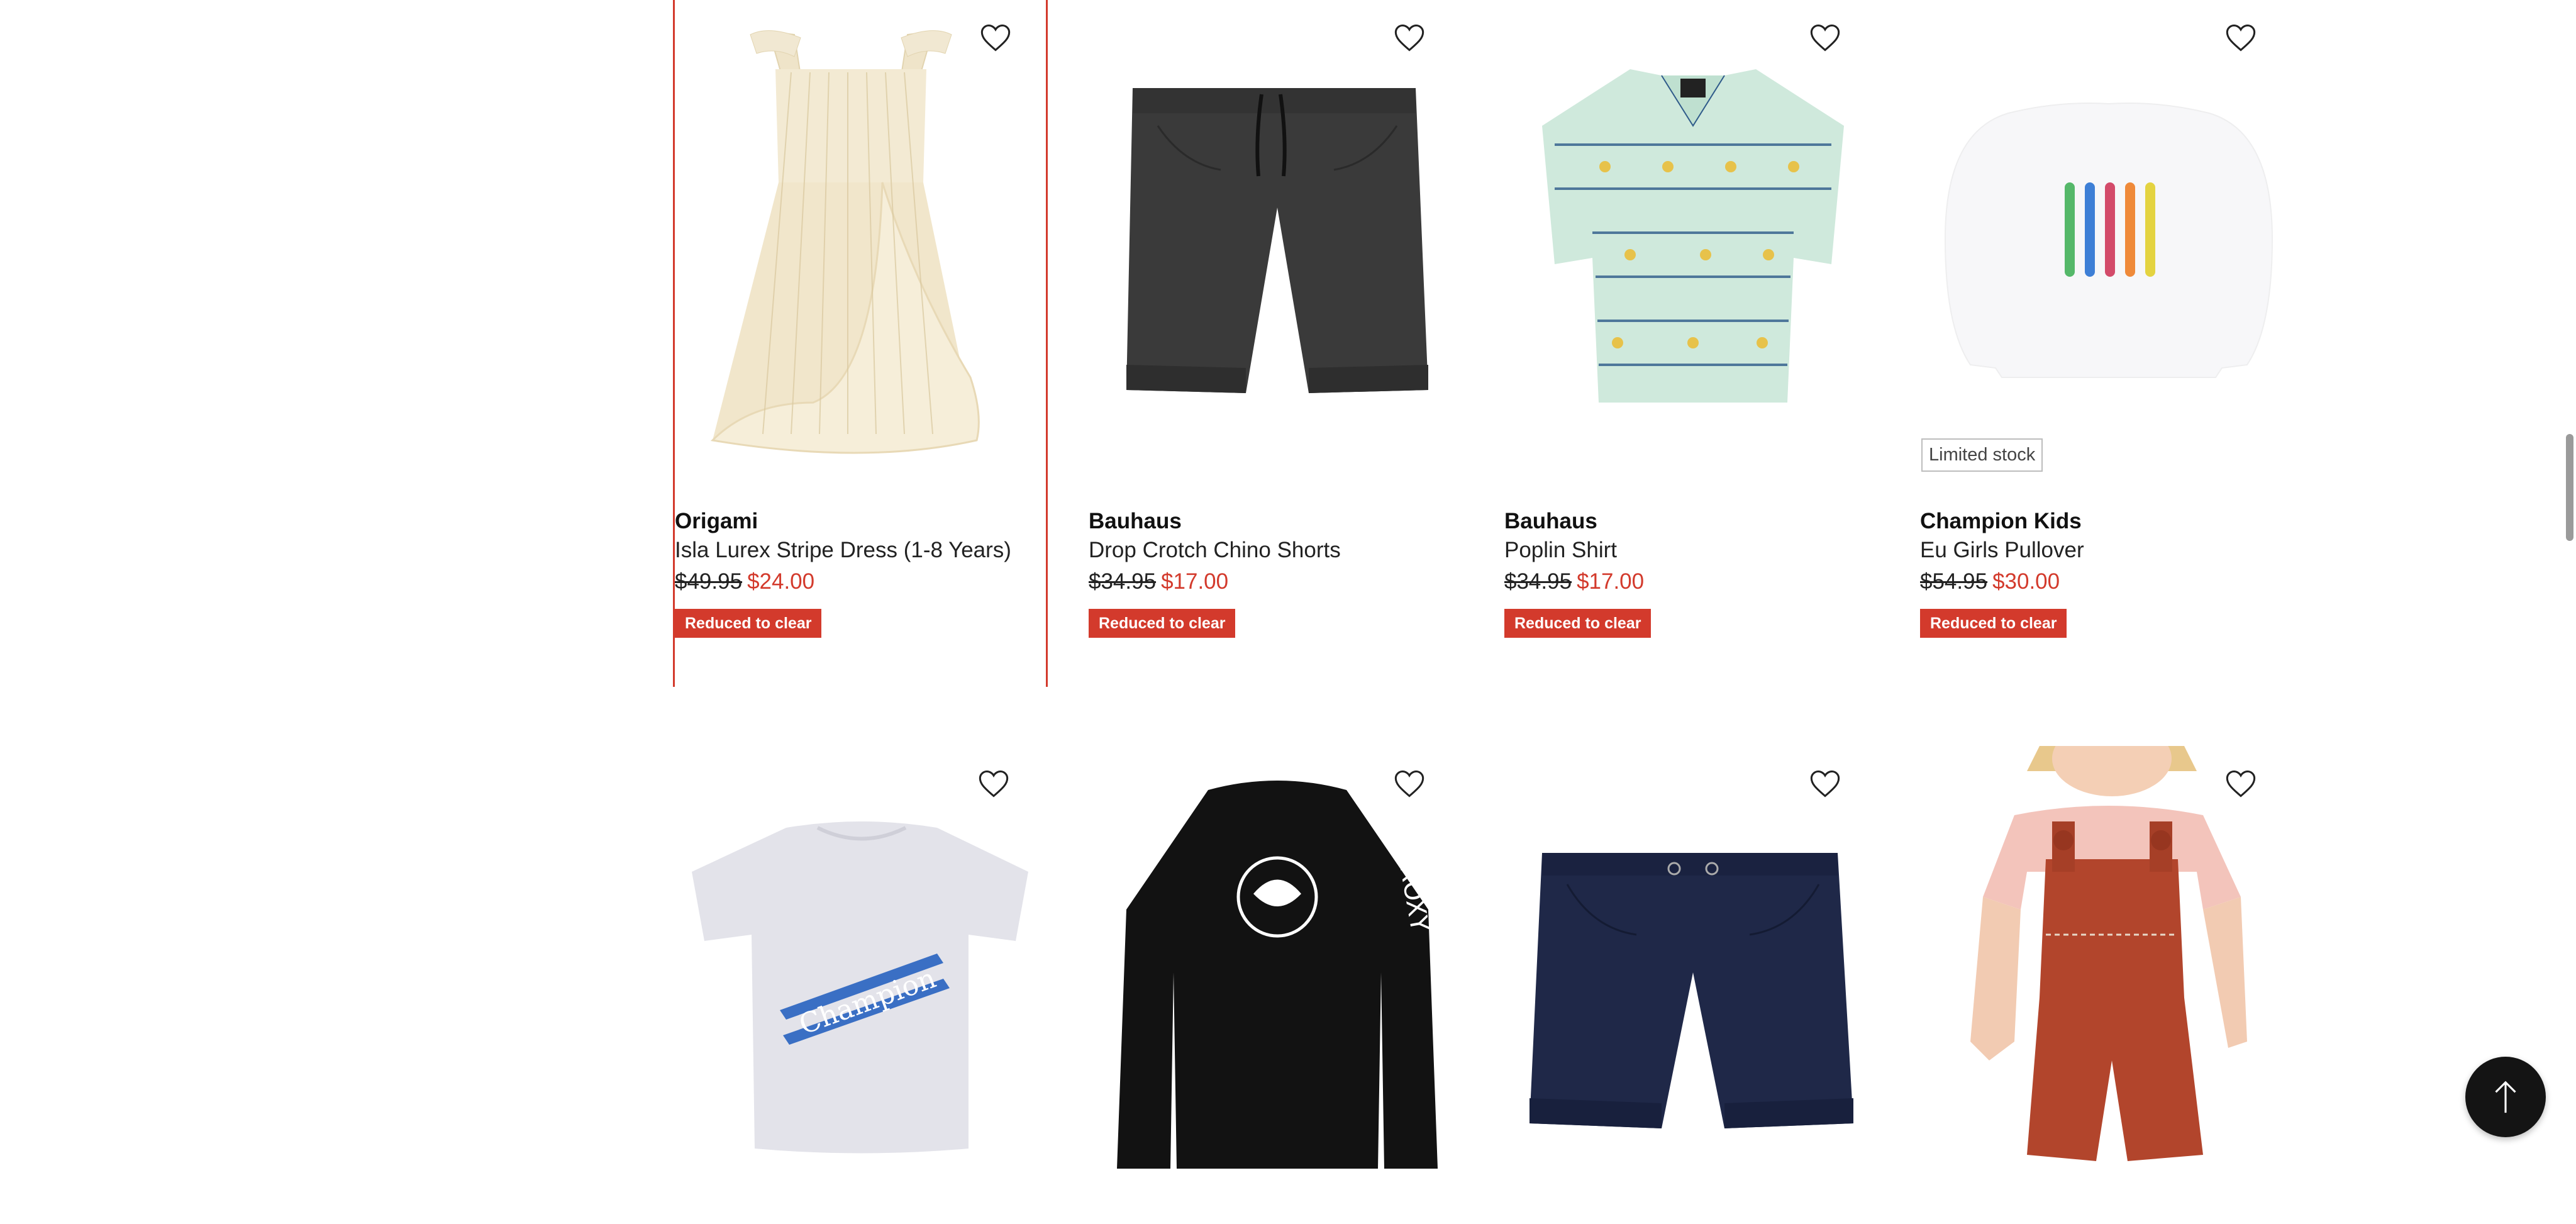 This screenshot has width=2576, height=1224. What do you see at coordinates (781, 581) in the screenshot?
I see `now-price: $24.00` at bounding box center [781, 581].